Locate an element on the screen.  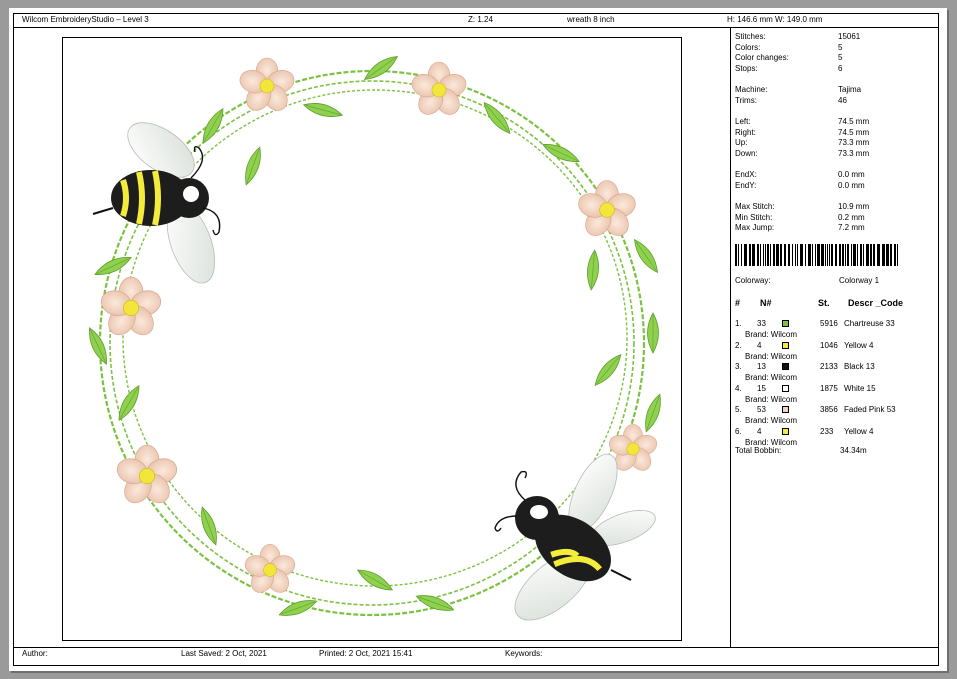
total-bobbin-label: Total Bobbin: is located at coordinates (758, 450).